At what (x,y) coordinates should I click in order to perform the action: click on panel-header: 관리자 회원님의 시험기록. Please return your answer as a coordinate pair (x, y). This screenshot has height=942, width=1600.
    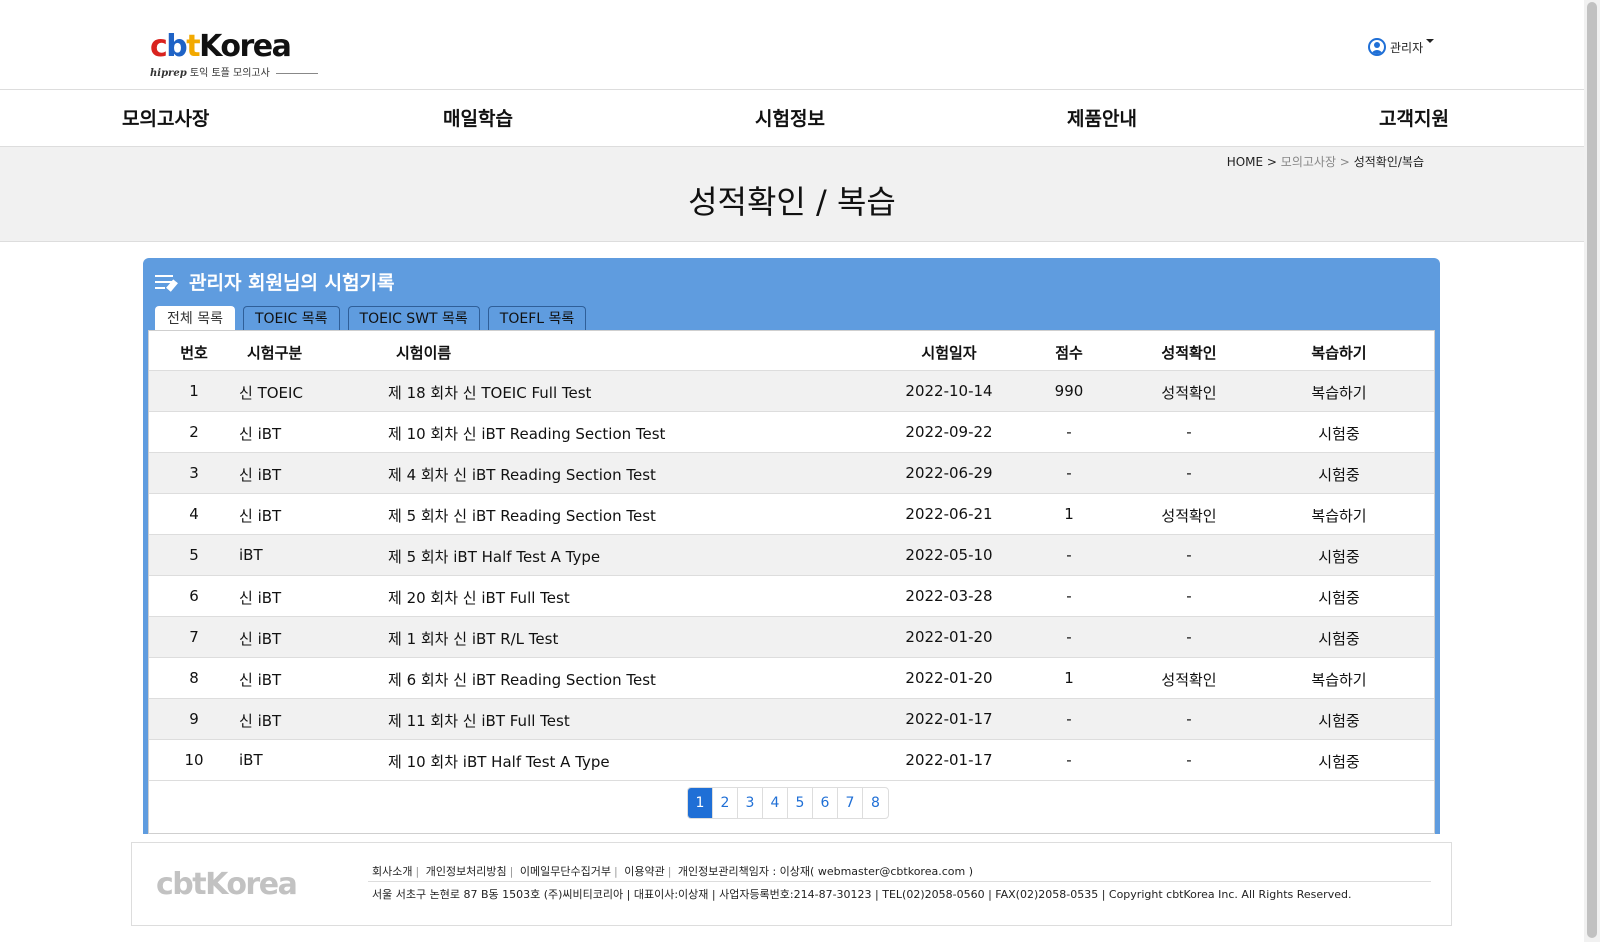
    Looking at the image, I should click on (275, 281).